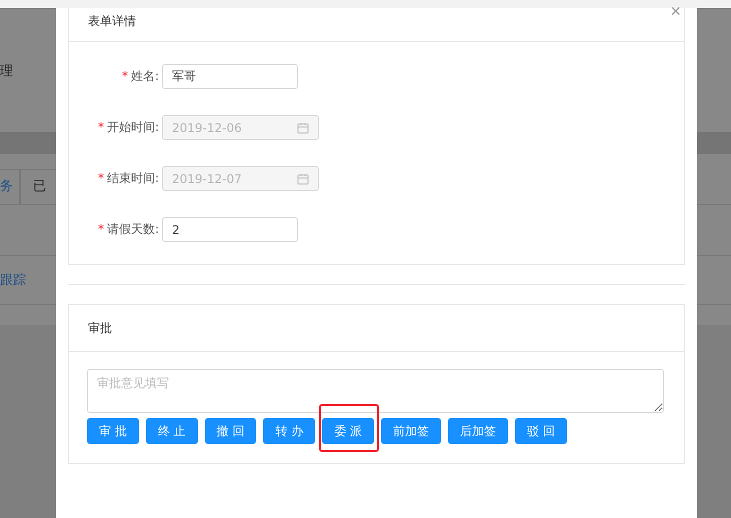 This screenshot has height=518, width=731. I want to click on tab: 务, so click(10, 186).